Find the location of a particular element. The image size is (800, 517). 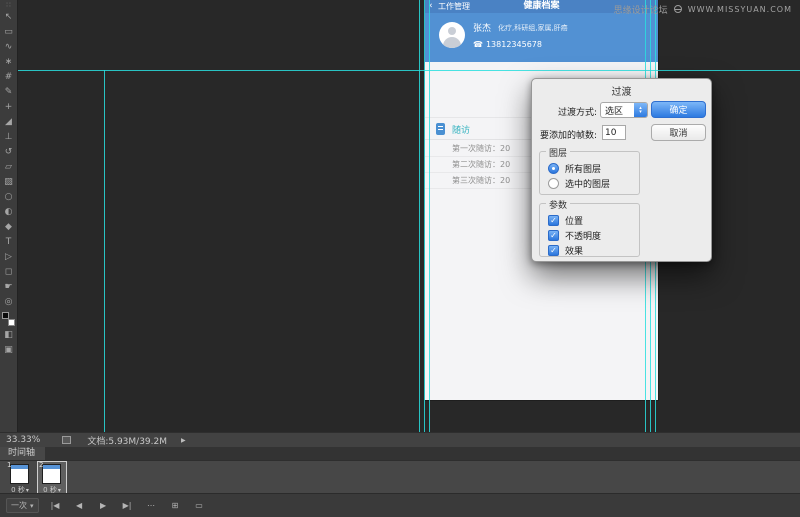

blur-tool-icon: ○ is located at coordinates (9, 197).